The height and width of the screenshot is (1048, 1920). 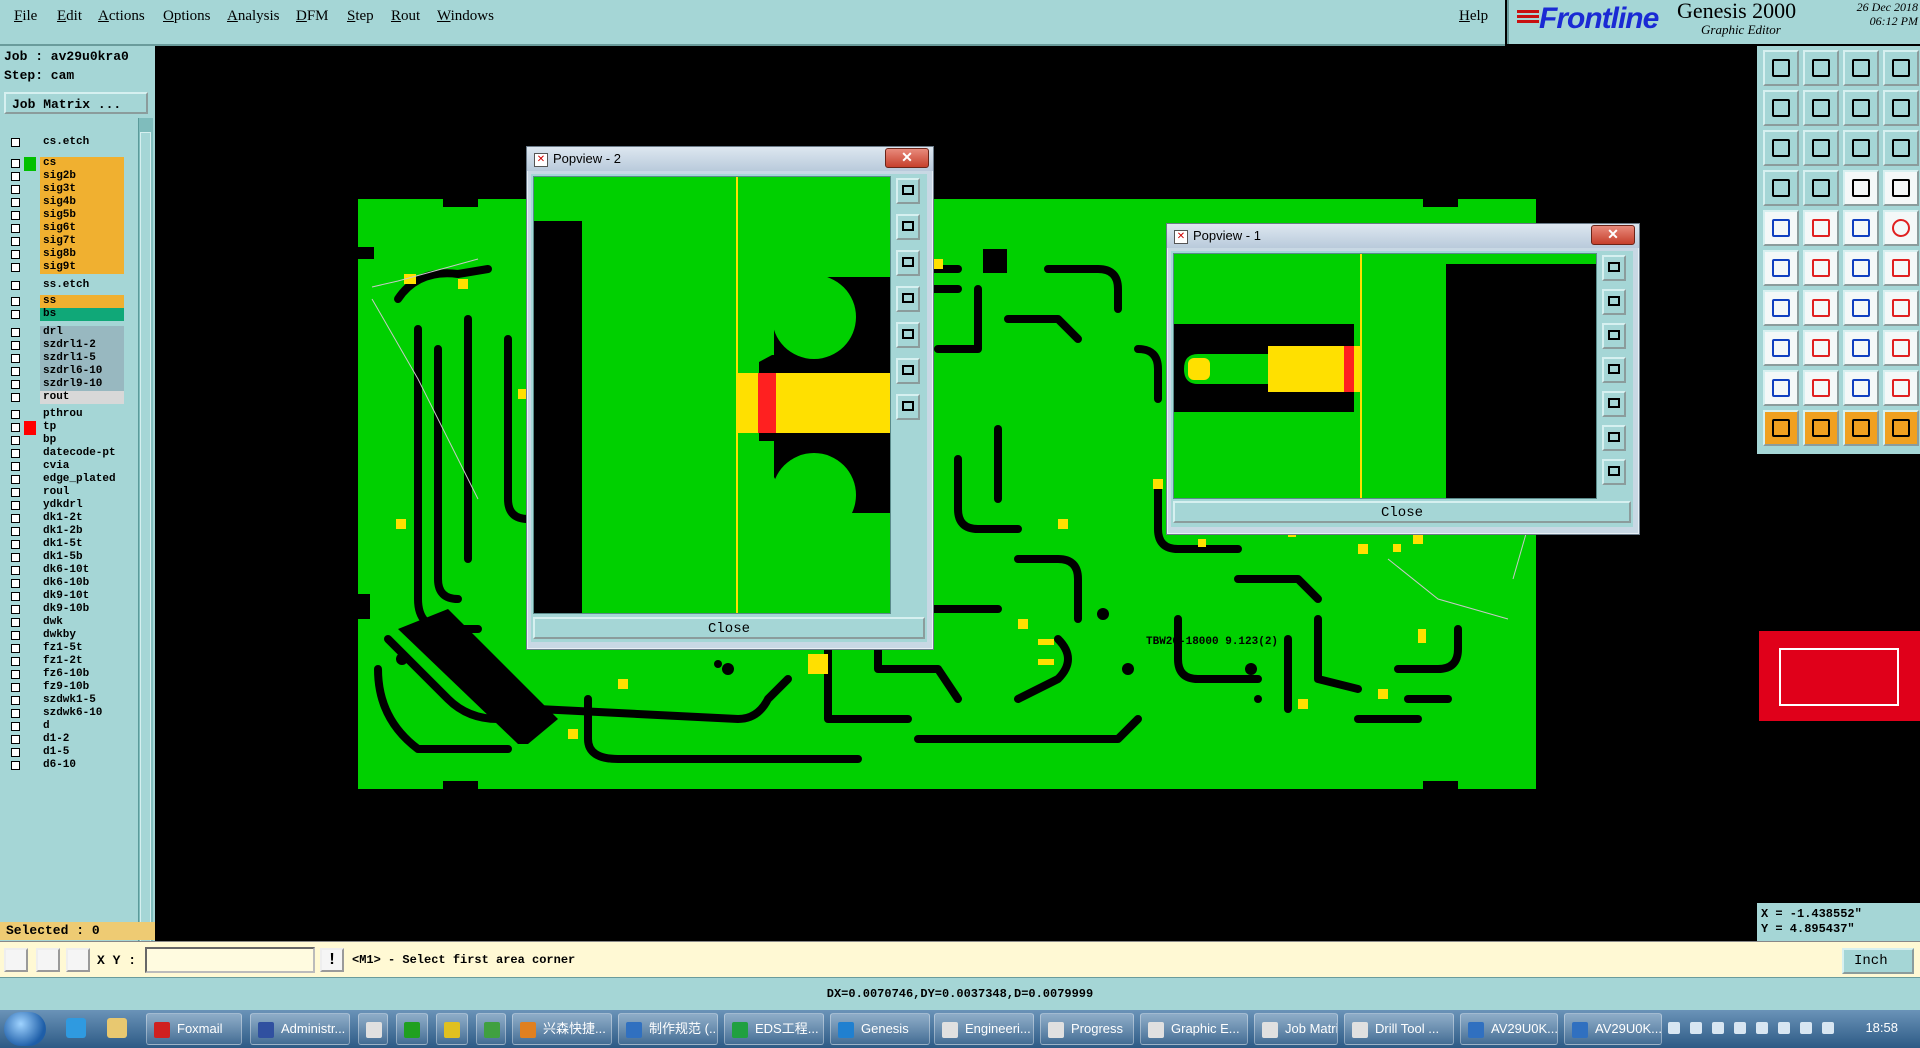 What do you see at coordinates (64, 688) in the screenshot?
I see `layer-row: fz9-10b` at bounding box center [64, 688].